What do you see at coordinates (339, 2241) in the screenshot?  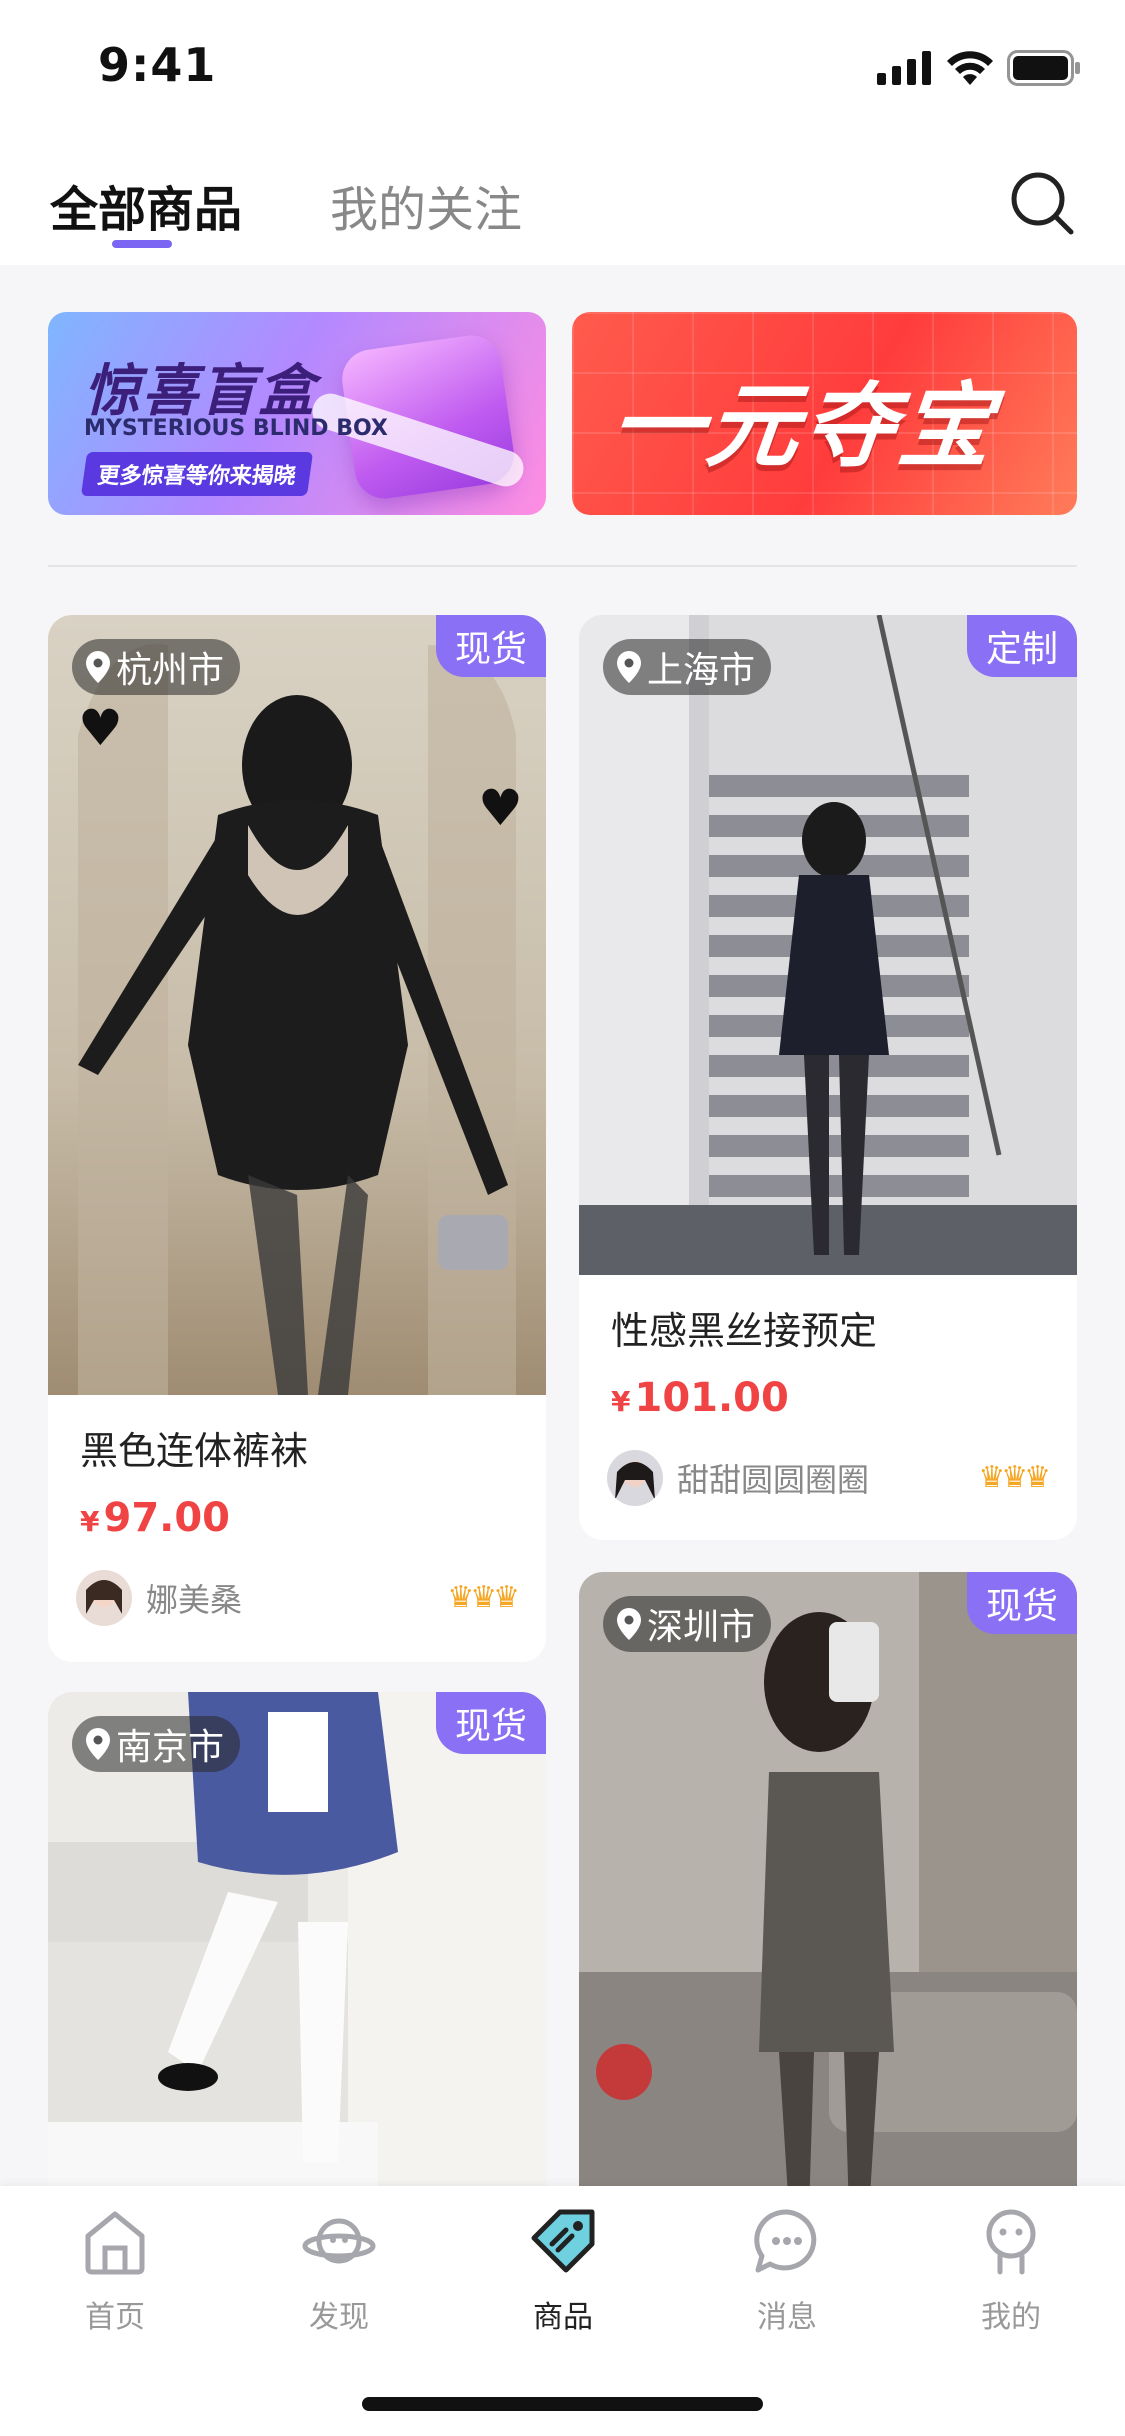 I see `planet-icon` at bounding box center [339, 2241].